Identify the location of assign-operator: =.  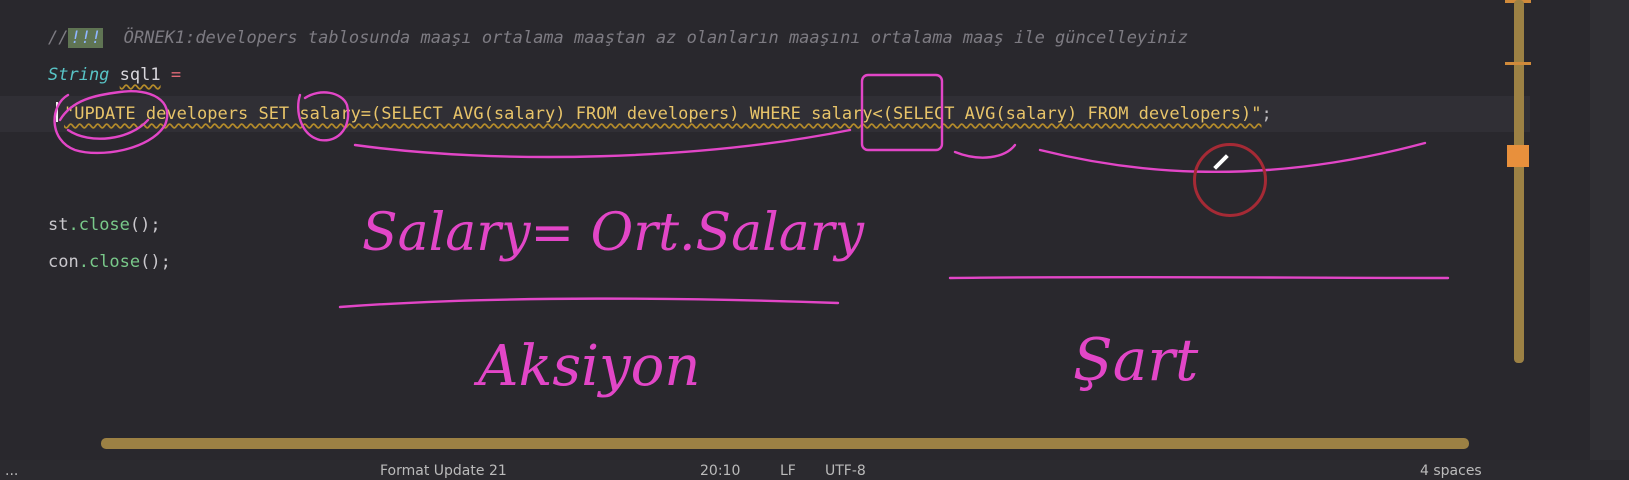
(176, 75).